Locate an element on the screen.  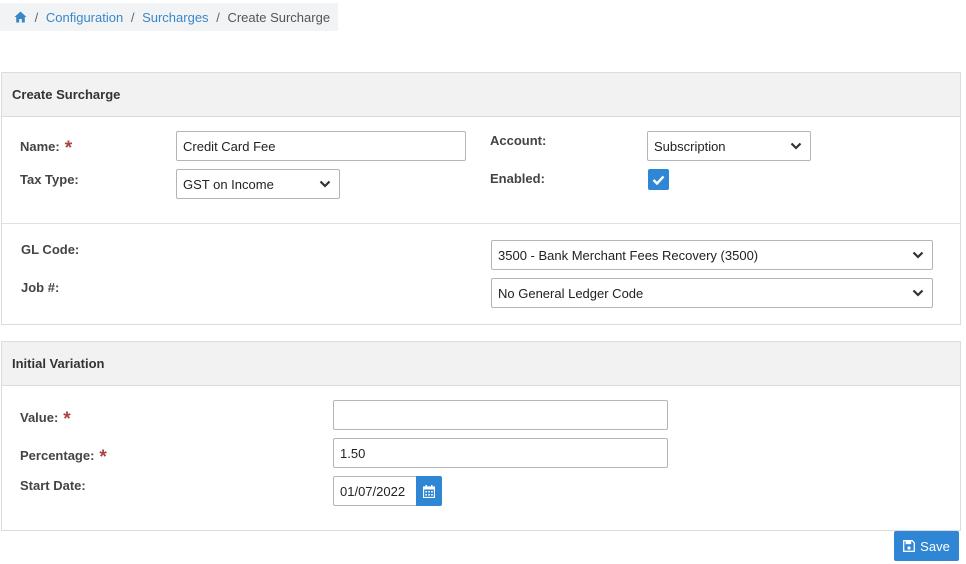
start-date-input: 01/07/2022 is located at coordinates (375, 491).